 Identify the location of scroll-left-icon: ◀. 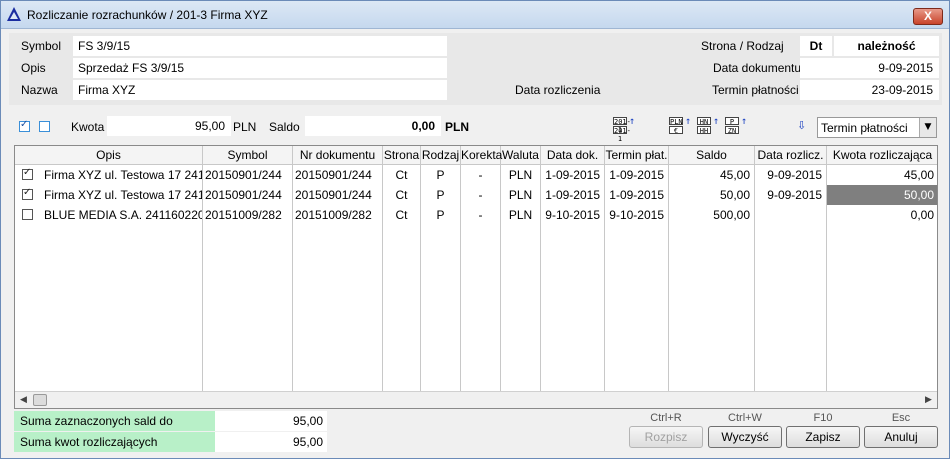
(23, 400).